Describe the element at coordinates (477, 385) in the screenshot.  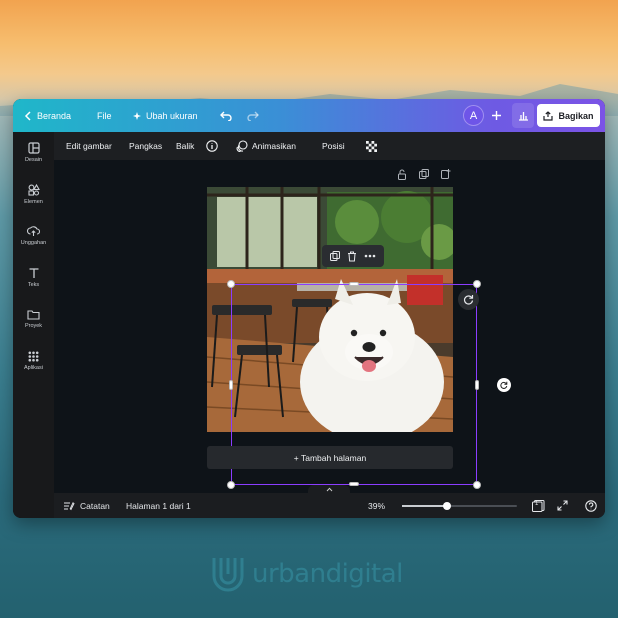
I see `resize-handle-right` at that location.